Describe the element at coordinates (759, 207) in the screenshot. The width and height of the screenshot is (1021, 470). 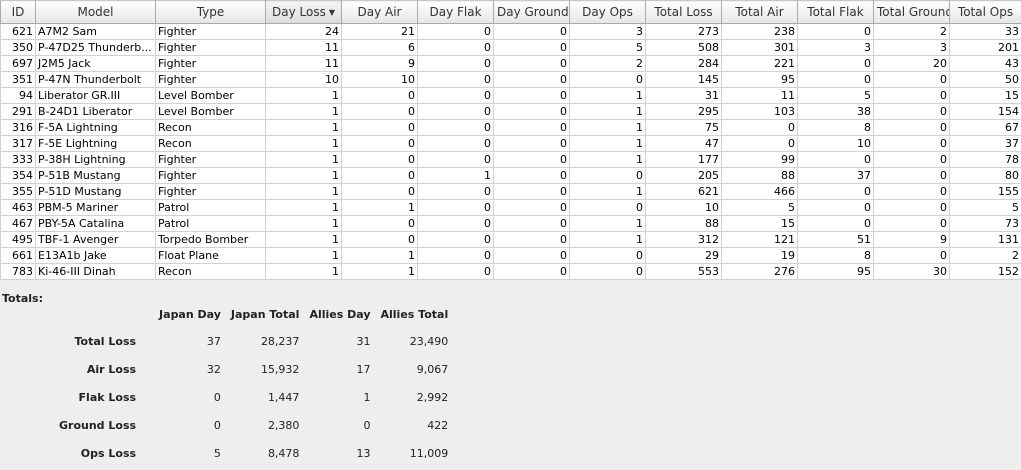
I see `cell-total-air: 5` at that location.